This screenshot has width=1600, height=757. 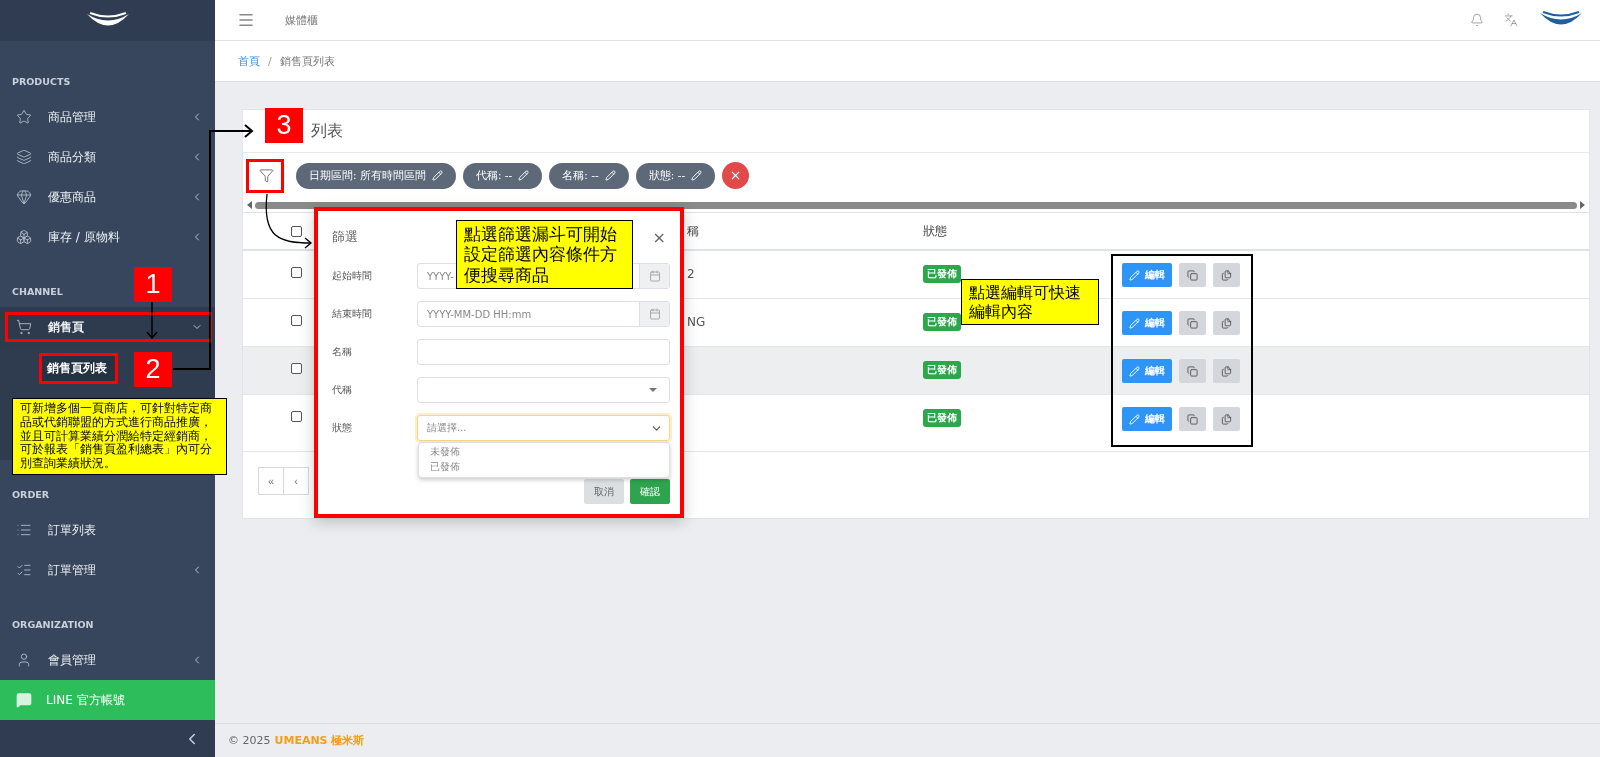 I want to click on column-header: 稱, so click(x=693, y=231).